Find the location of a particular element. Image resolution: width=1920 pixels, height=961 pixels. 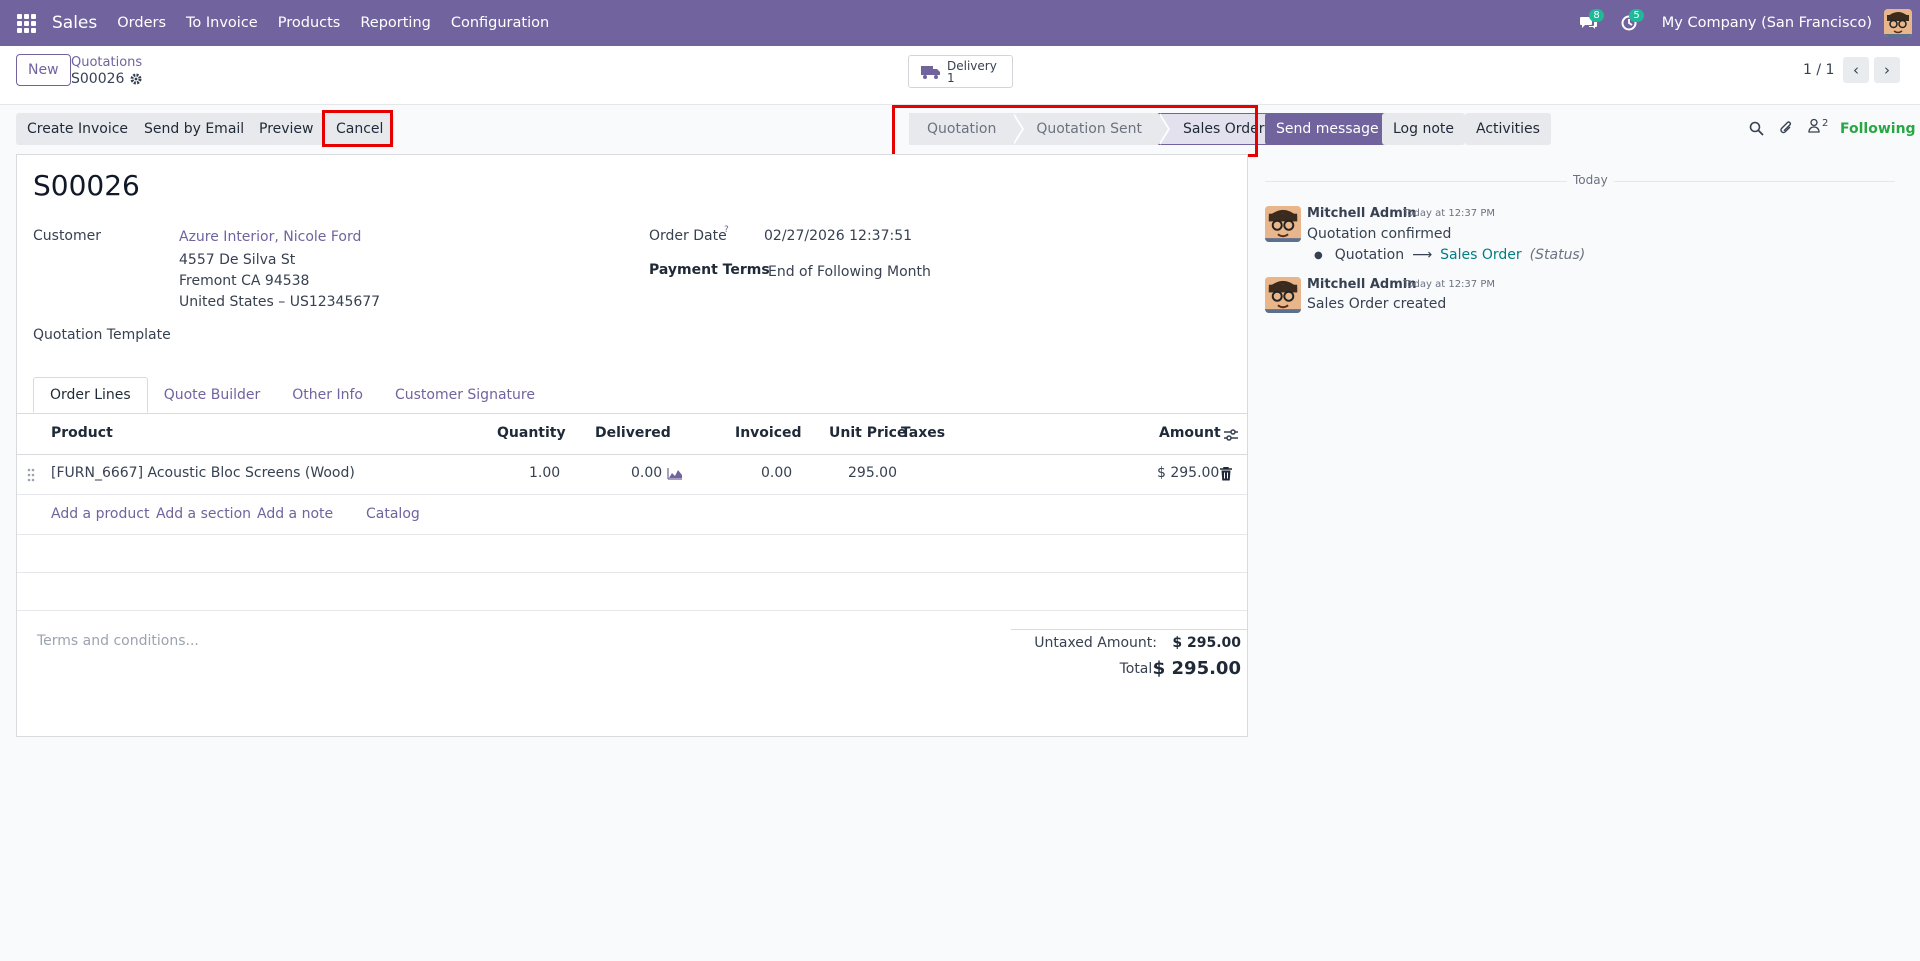

order-title: S00026 is located at coordinates (86, 185).